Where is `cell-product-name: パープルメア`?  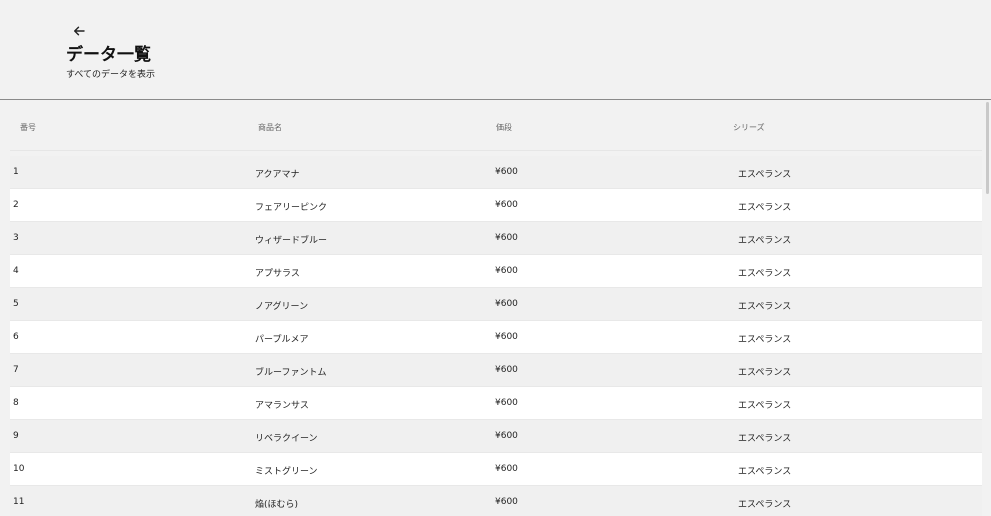 cell-product-name: パープルメア is located at coordinates (282, 340).